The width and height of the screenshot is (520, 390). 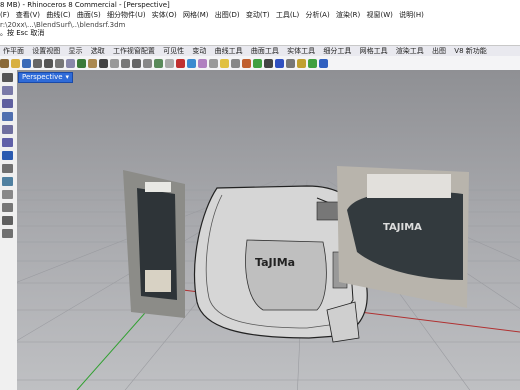 I want to click on environment-icon, so click(x=290, y=63).